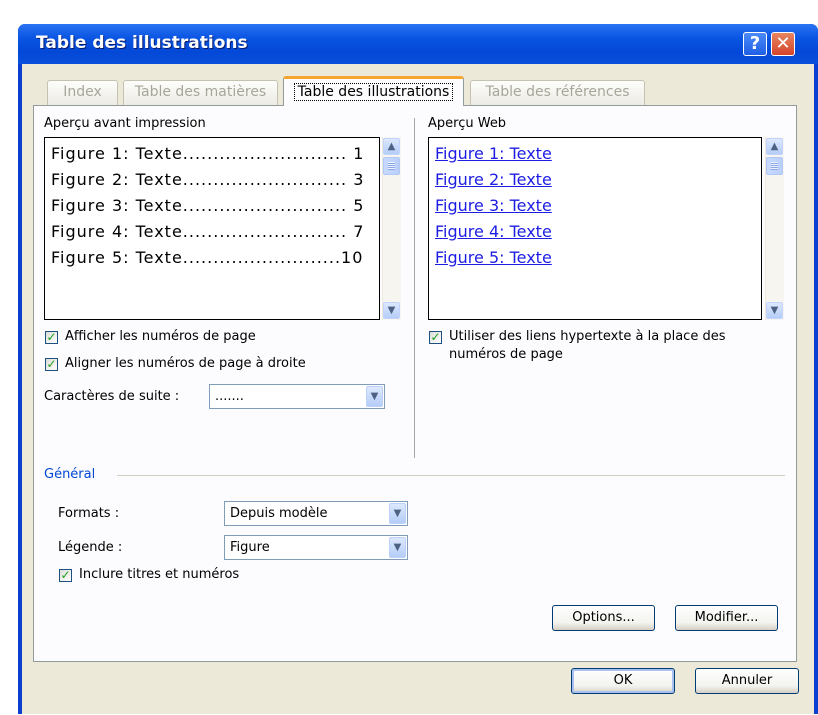 This screenshot has width=818, height=715. What do you see at coordinates (159, 574) in the screenshot?
I see `include-captions-label: Inclure titres et numéros` at bounding box center [159, 574].